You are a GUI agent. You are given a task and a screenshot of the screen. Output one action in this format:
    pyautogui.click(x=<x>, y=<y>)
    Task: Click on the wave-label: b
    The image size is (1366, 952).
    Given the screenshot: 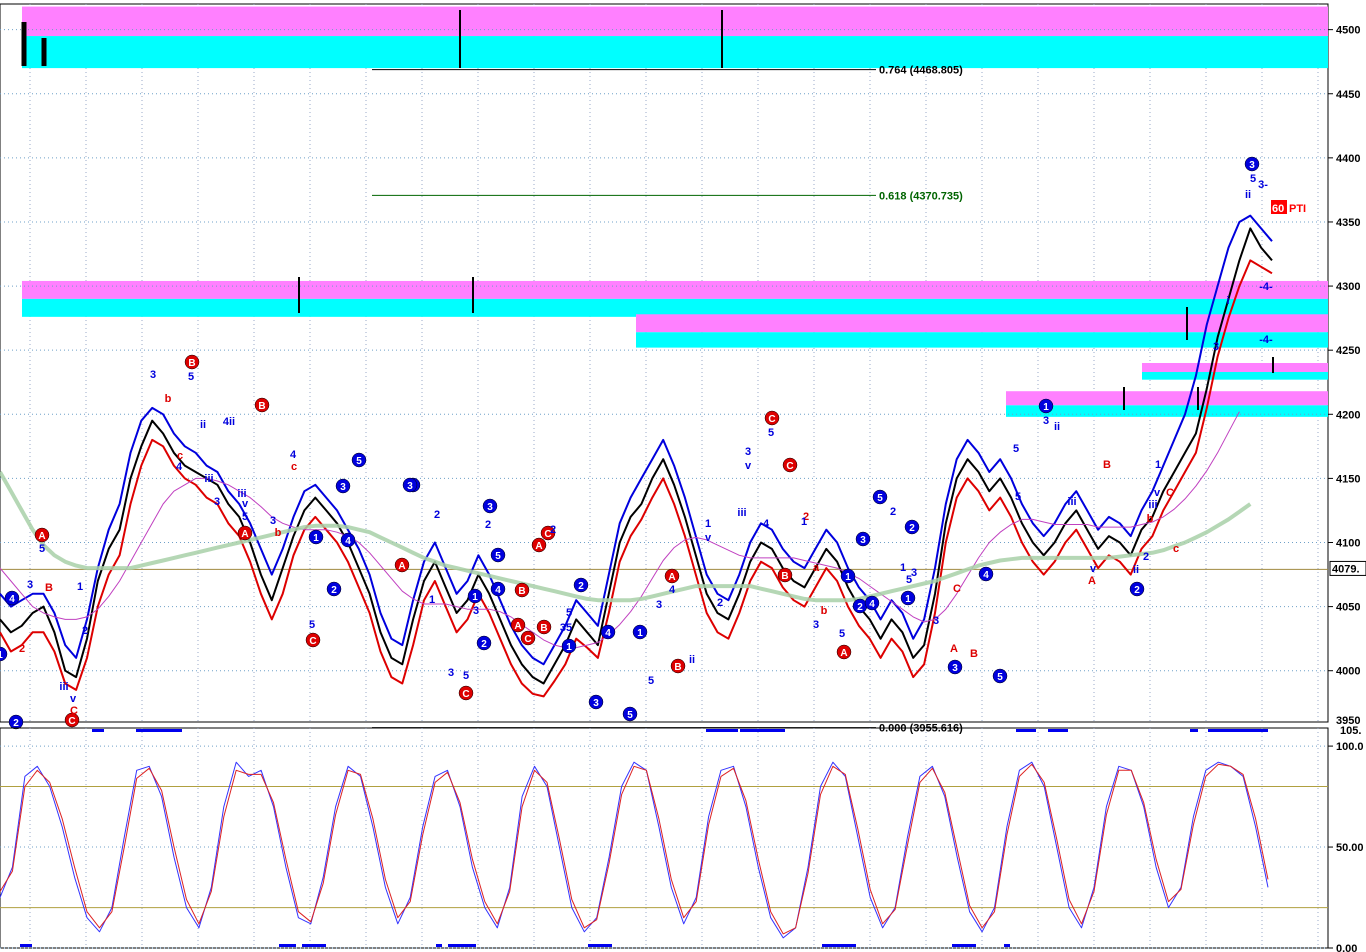 What is the action you would take?
    pyautogui.click(x=278, y=533)
    